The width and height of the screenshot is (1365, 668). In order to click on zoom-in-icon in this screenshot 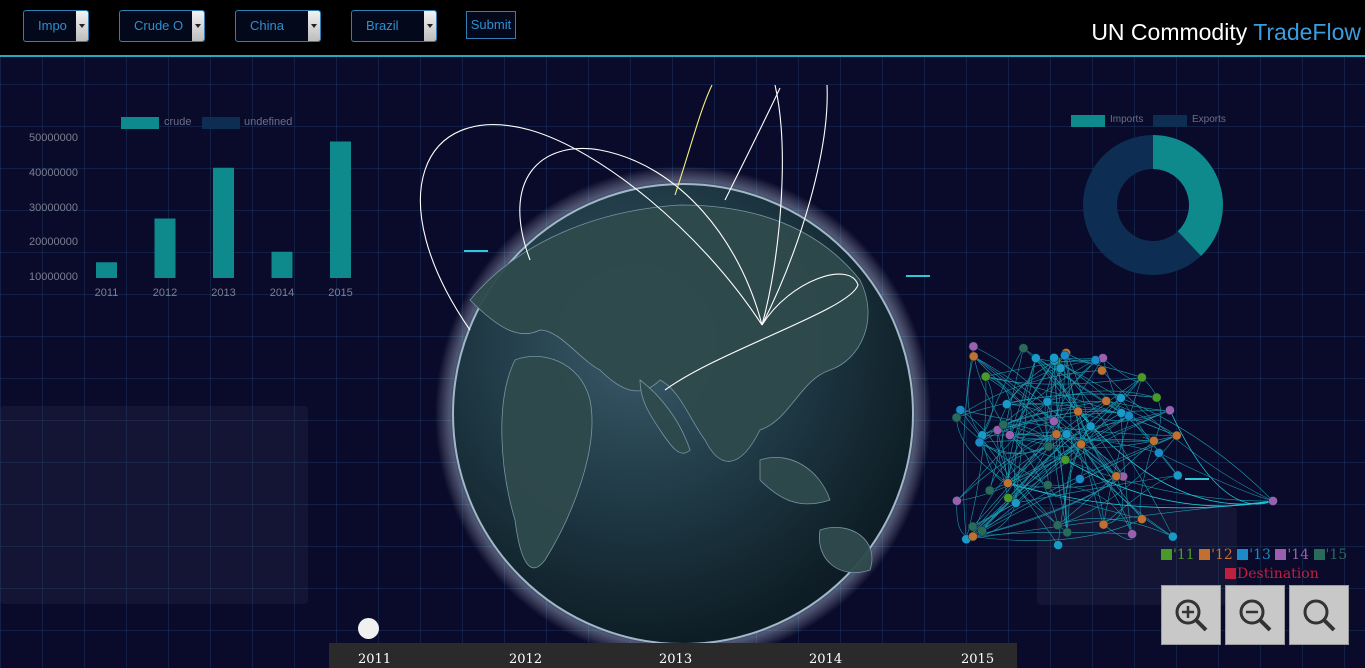, I will do `click(1191, 615)`.